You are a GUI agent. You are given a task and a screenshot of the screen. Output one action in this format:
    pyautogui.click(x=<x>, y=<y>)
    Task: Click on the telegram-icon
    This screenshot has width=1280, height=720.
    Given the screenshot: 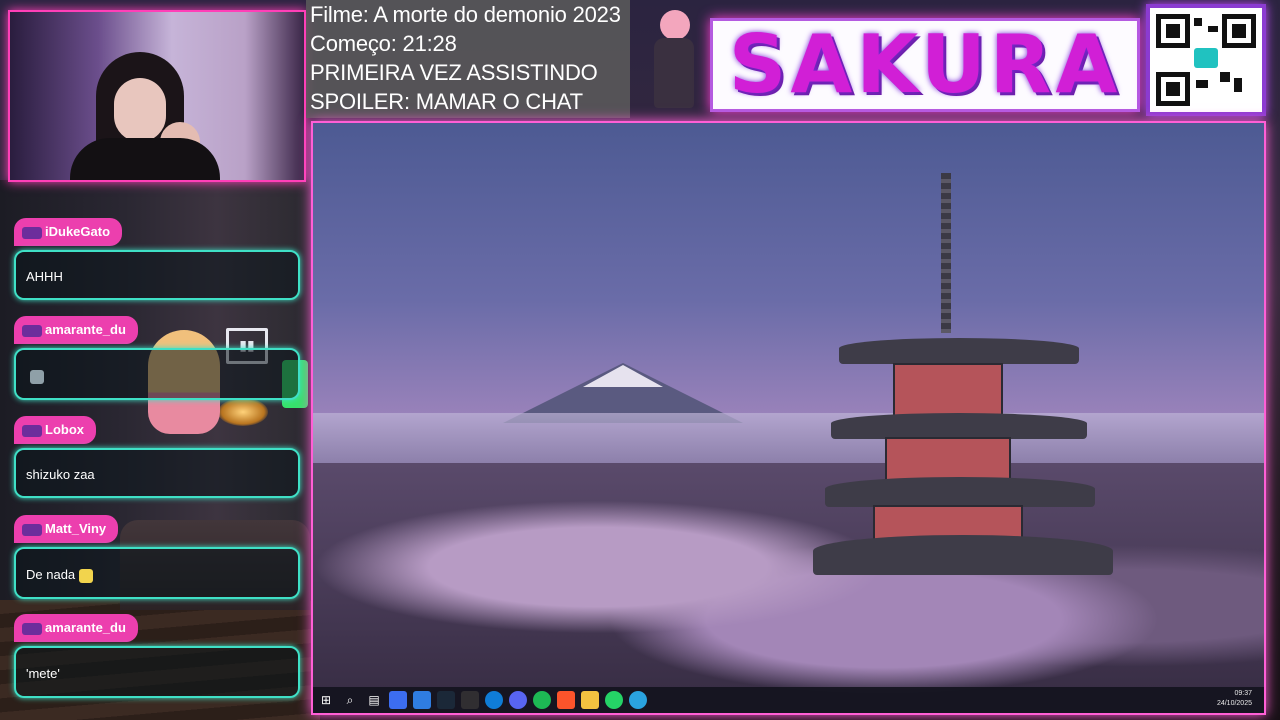 What is the action you would take?
    pyautogui.click(x=638, y=700)
    